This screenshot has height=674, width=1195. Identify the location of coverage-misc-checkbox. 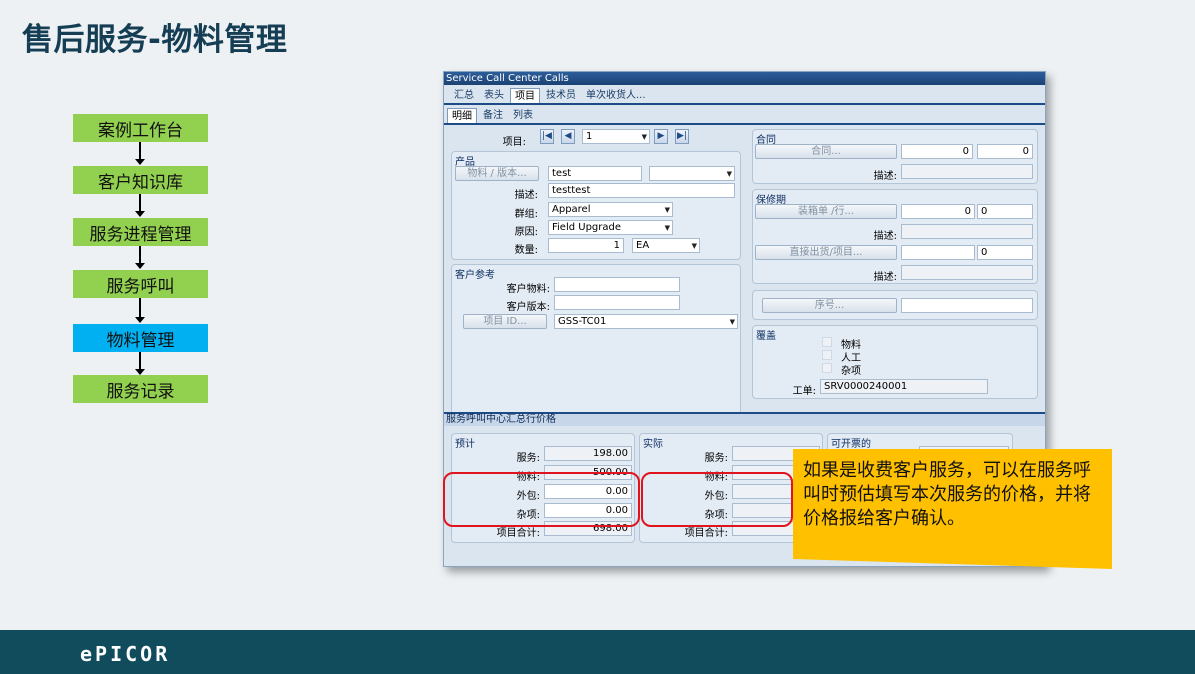
(827, 368).